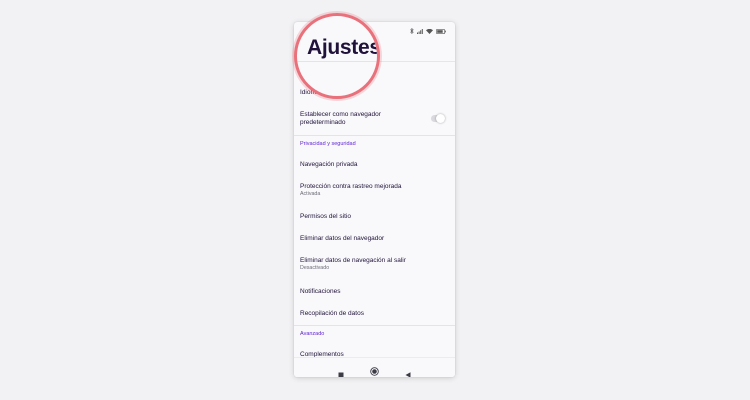  Describe the element at coordinates (408, 371) in the screenshot. I see `back-triangle-icon` at that location.